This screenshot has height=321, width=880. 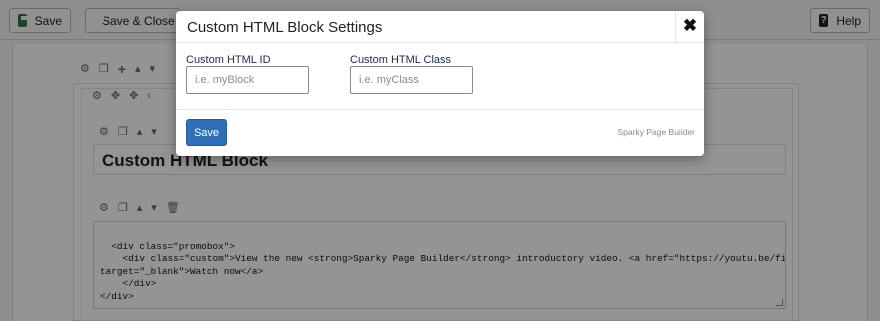 What do you see at coordinates (228, 60) in the screenshot?
I see `custom-html-id-label: Custom HTML ID` at bounding box center [228, 60].